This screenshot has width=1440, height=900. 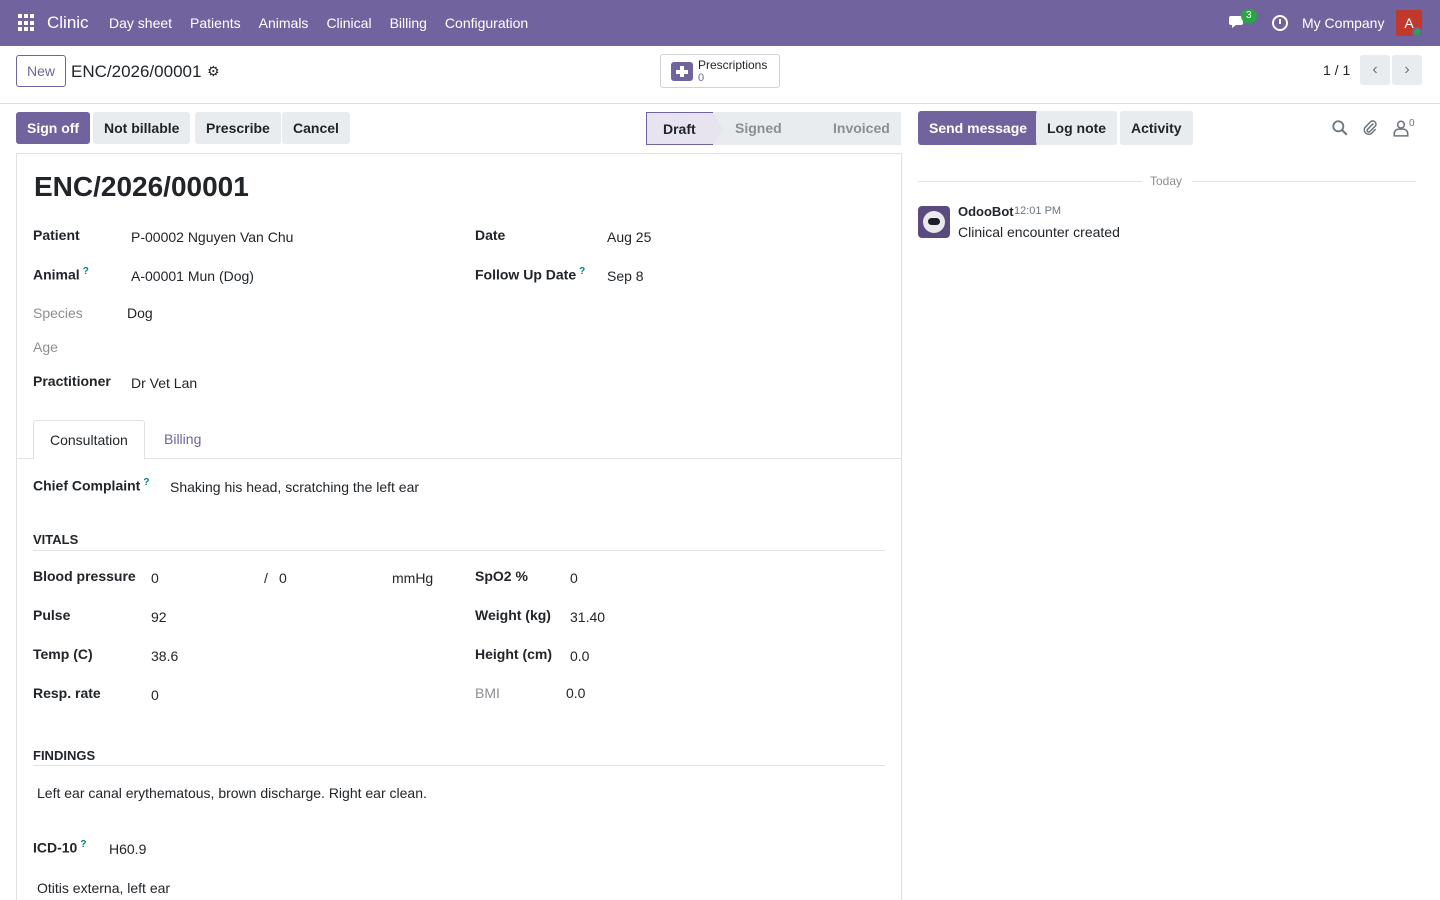 I want to click on pager-previous-button: ‹, so click(x=1375, y=70).